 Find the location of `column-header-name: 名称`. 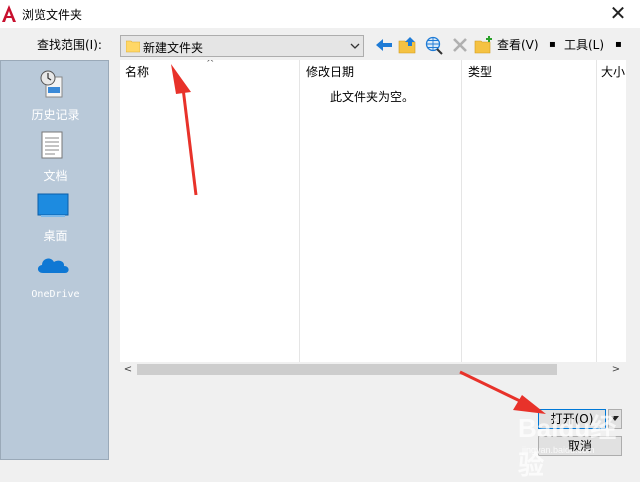

column-header-name: 名称 is located at coordinates (137, 71).